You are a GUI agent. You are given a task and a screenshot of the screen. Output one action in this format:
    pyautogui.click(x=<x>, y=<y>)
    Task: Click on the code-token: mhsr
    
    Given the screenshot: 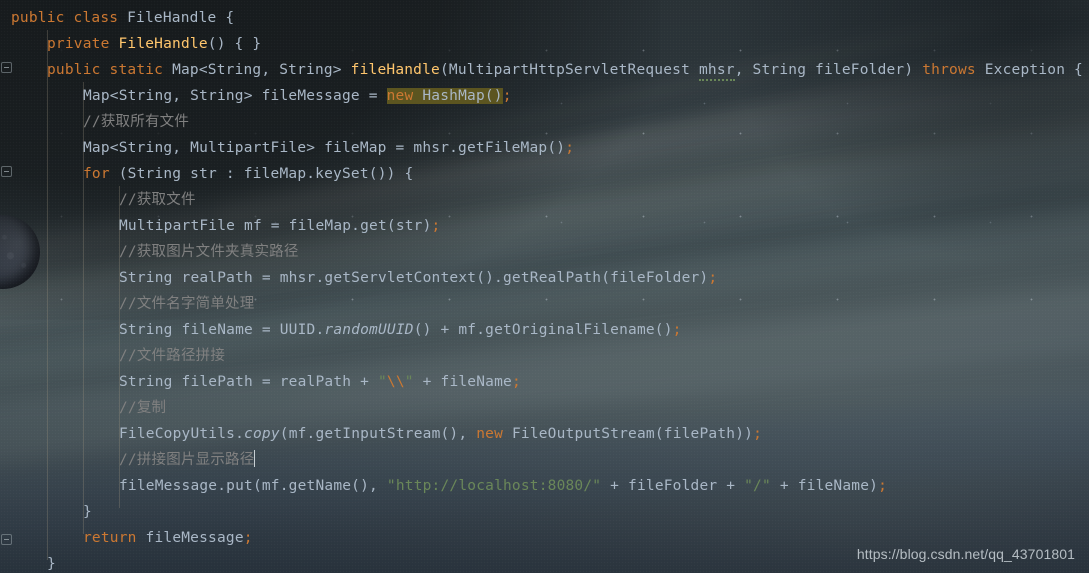 What is the action you would take?
    pyautogui.click(x=716, y=71)
    